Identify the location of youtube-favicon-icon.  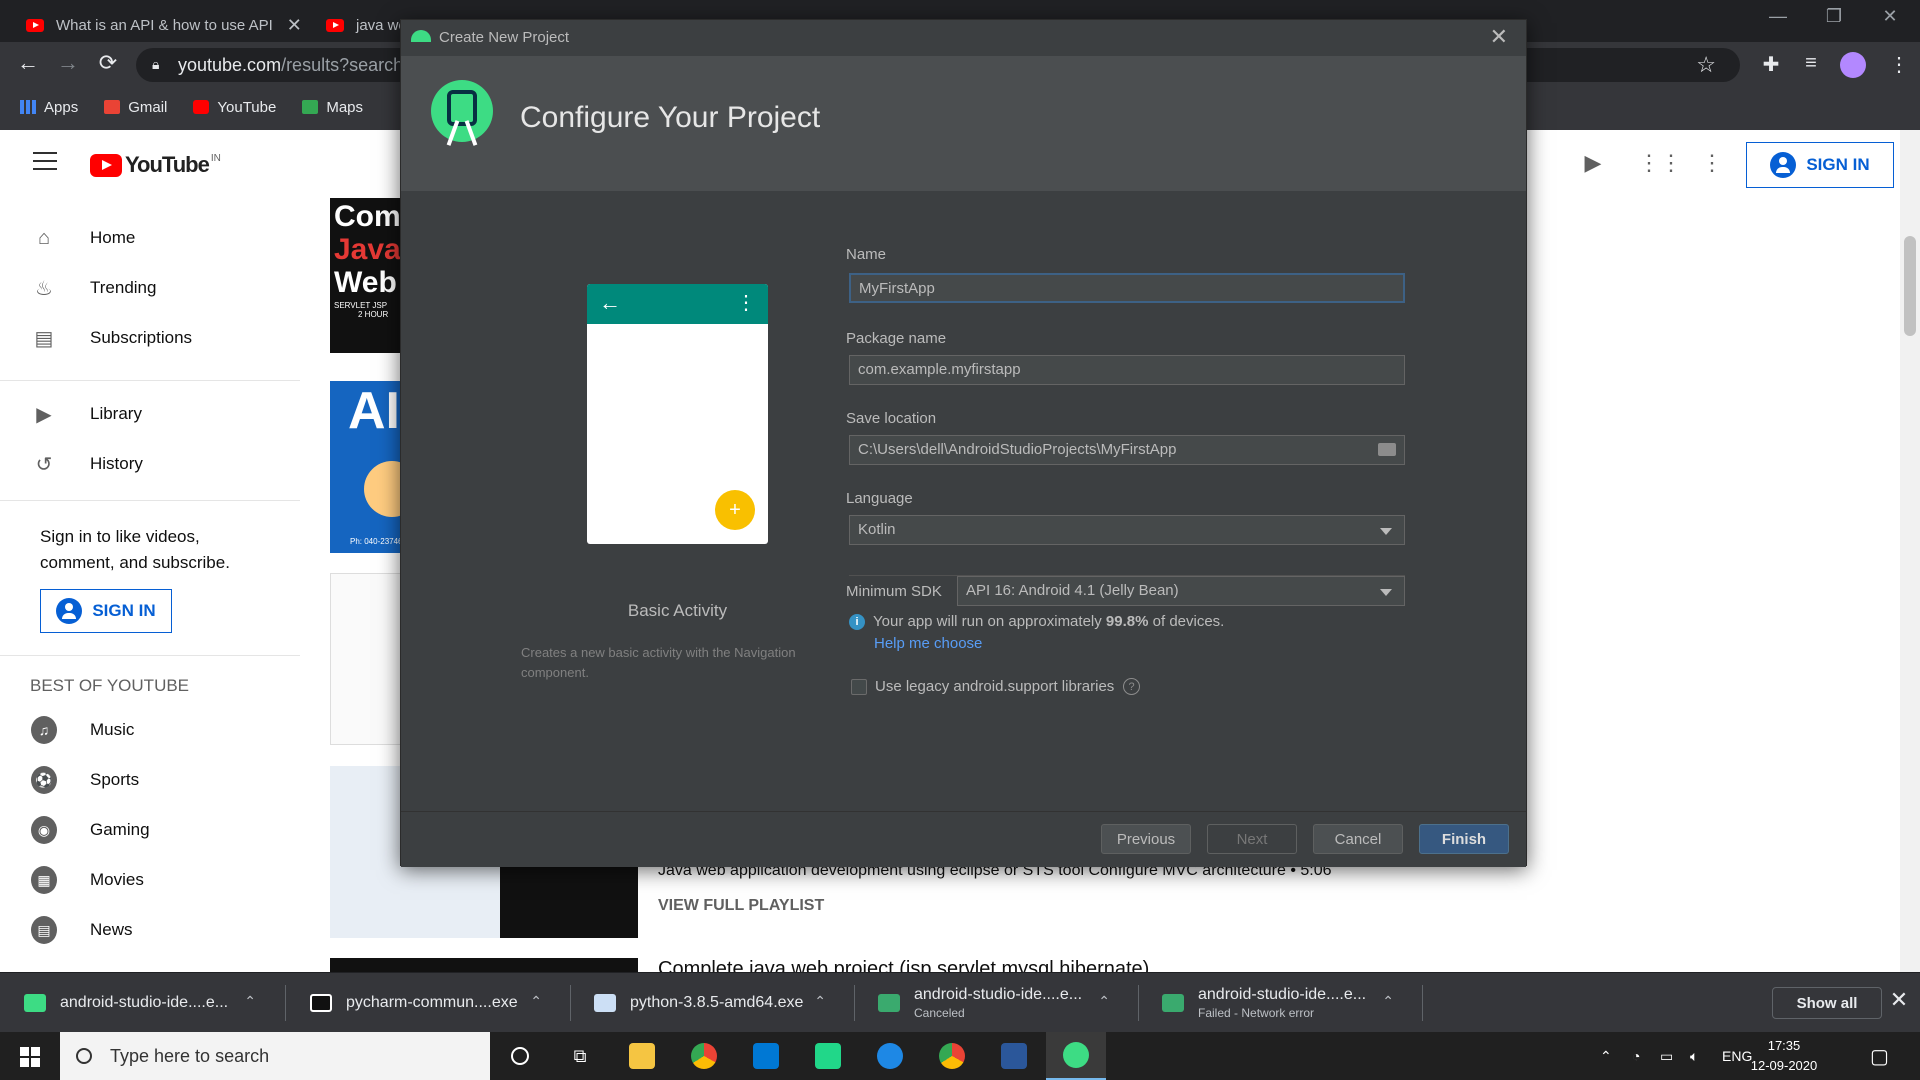
(35, 25).